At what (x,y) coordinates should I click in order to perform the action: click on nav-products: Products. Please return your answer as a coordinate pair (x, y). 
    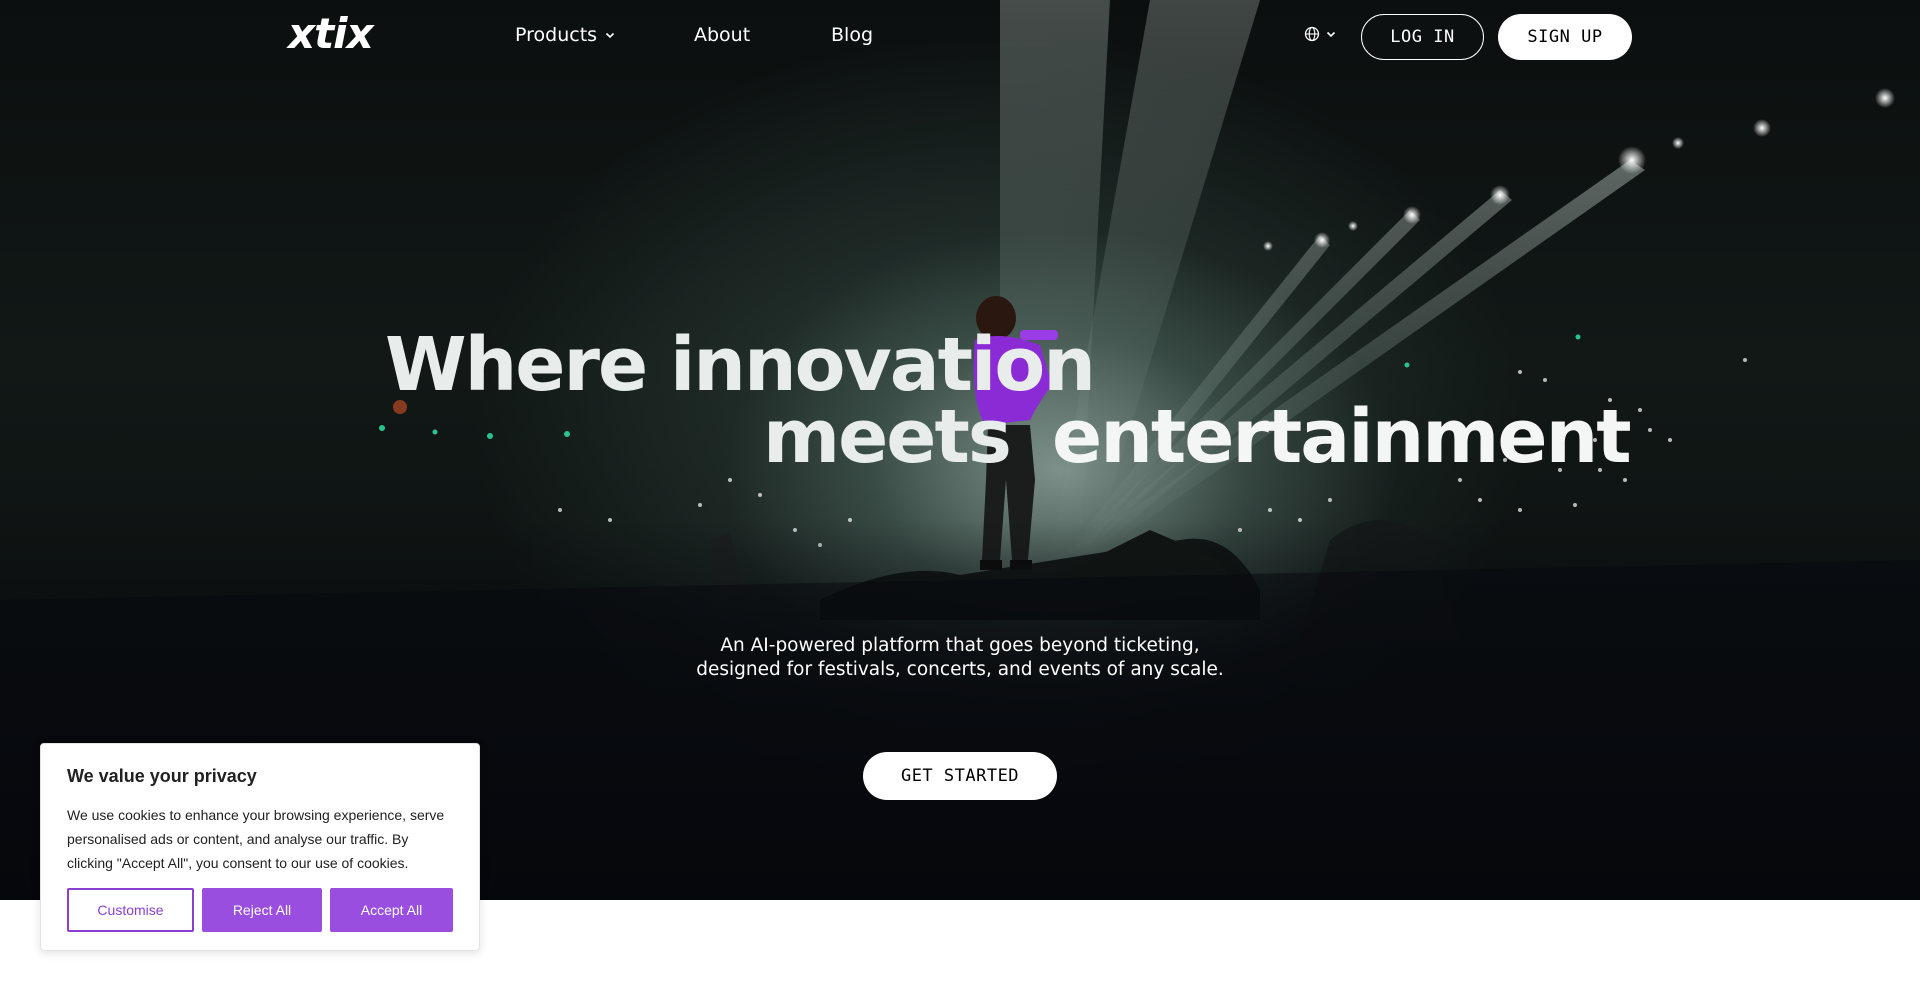
    Looking at the image, I should click on (565, 35).